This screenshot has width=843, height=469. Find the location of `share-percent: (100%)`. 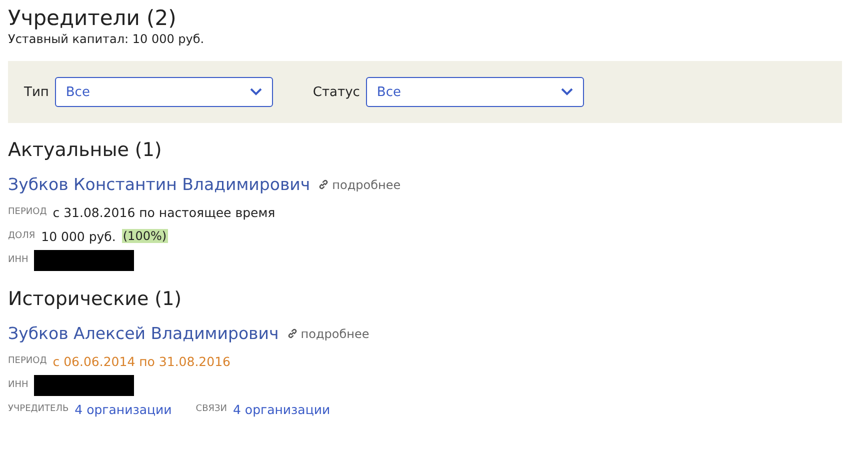

share-percent: (100%) is located at coordinates (145, 236).